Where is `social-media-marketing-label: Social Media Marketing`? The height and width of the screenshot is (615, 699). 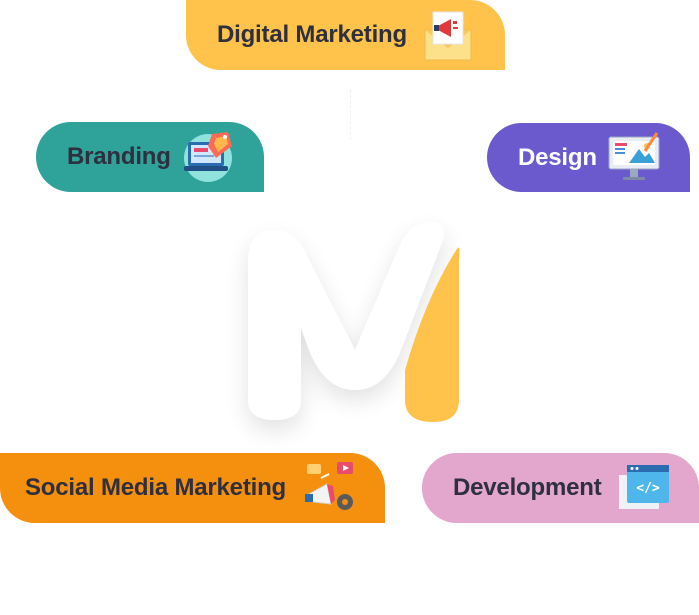
social-media-marketing-label: Social Media Marketing is located at coordinates (156, 487).